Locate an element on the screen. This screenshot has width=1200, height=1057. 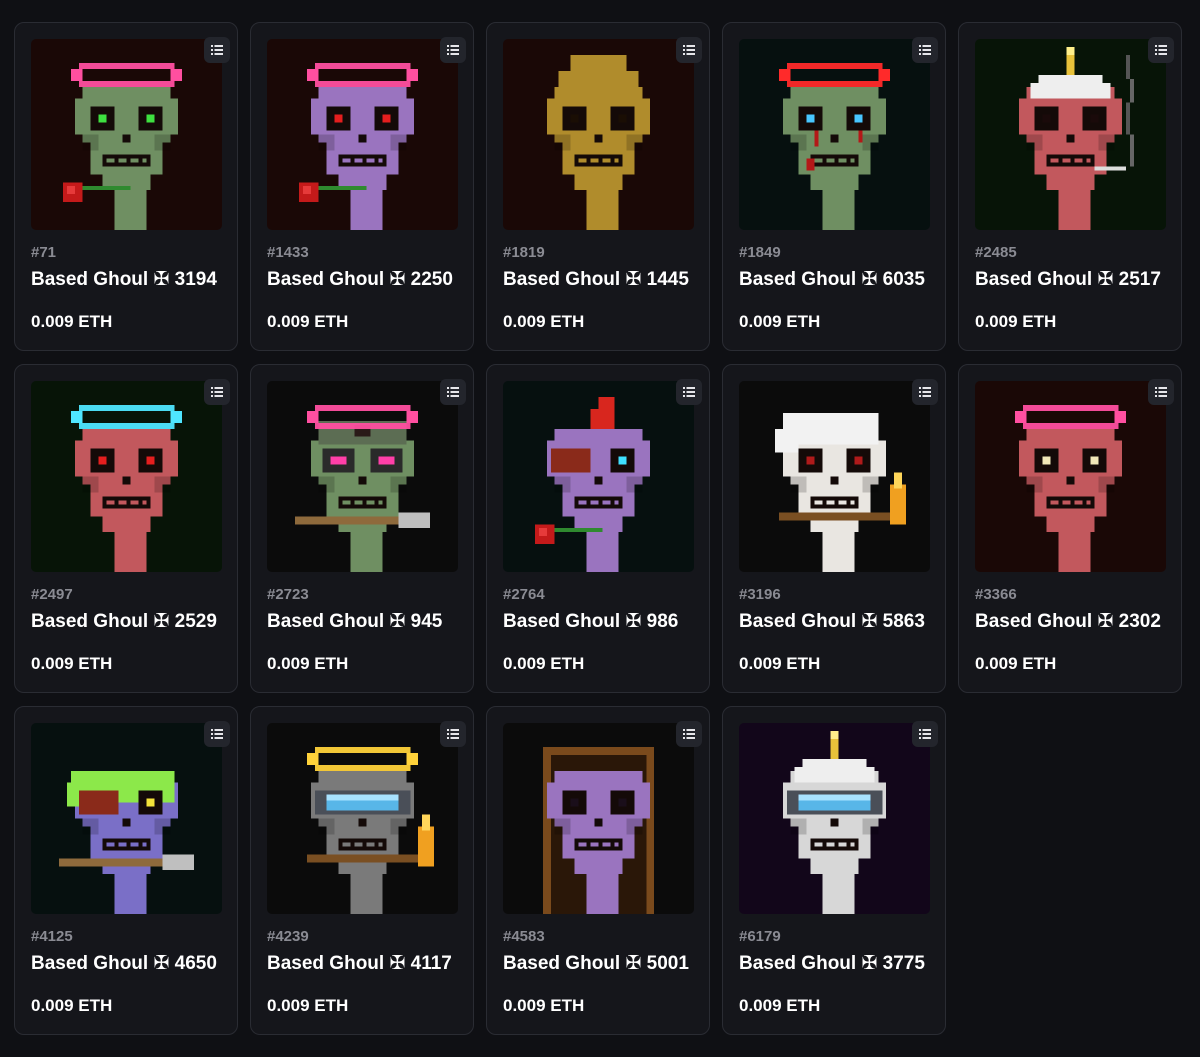
nft-card: #3366 Based Ghoul ✠ 2302 0.009 ETH is located at coordinates (1070, 528).